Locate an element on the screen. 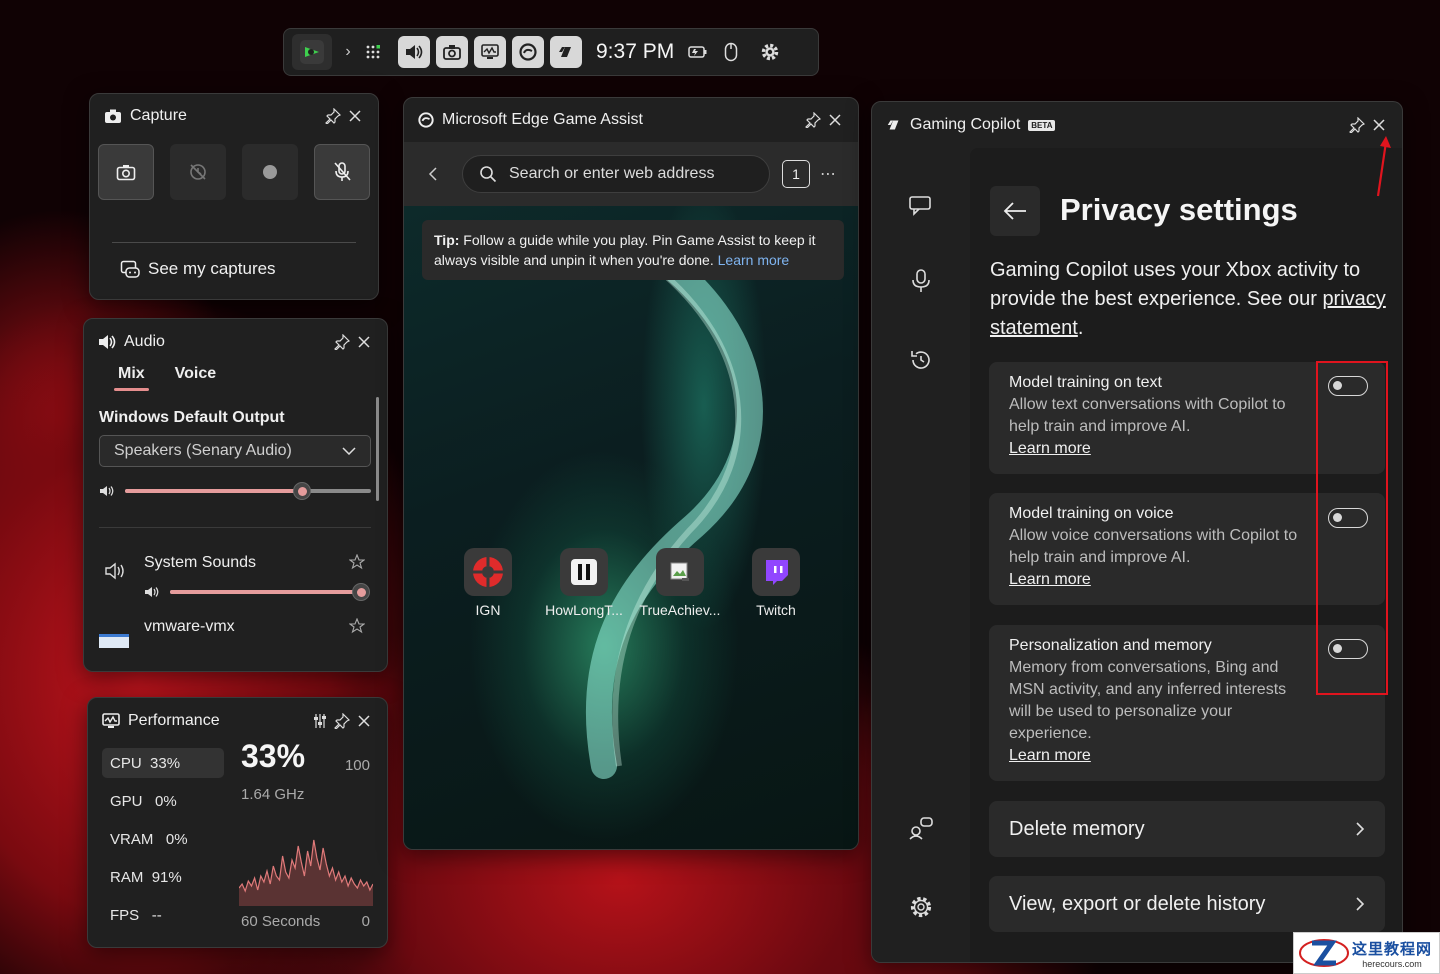 This screenshot has height=974, width=1440. scrollbar is located at coordinates (377, 449).